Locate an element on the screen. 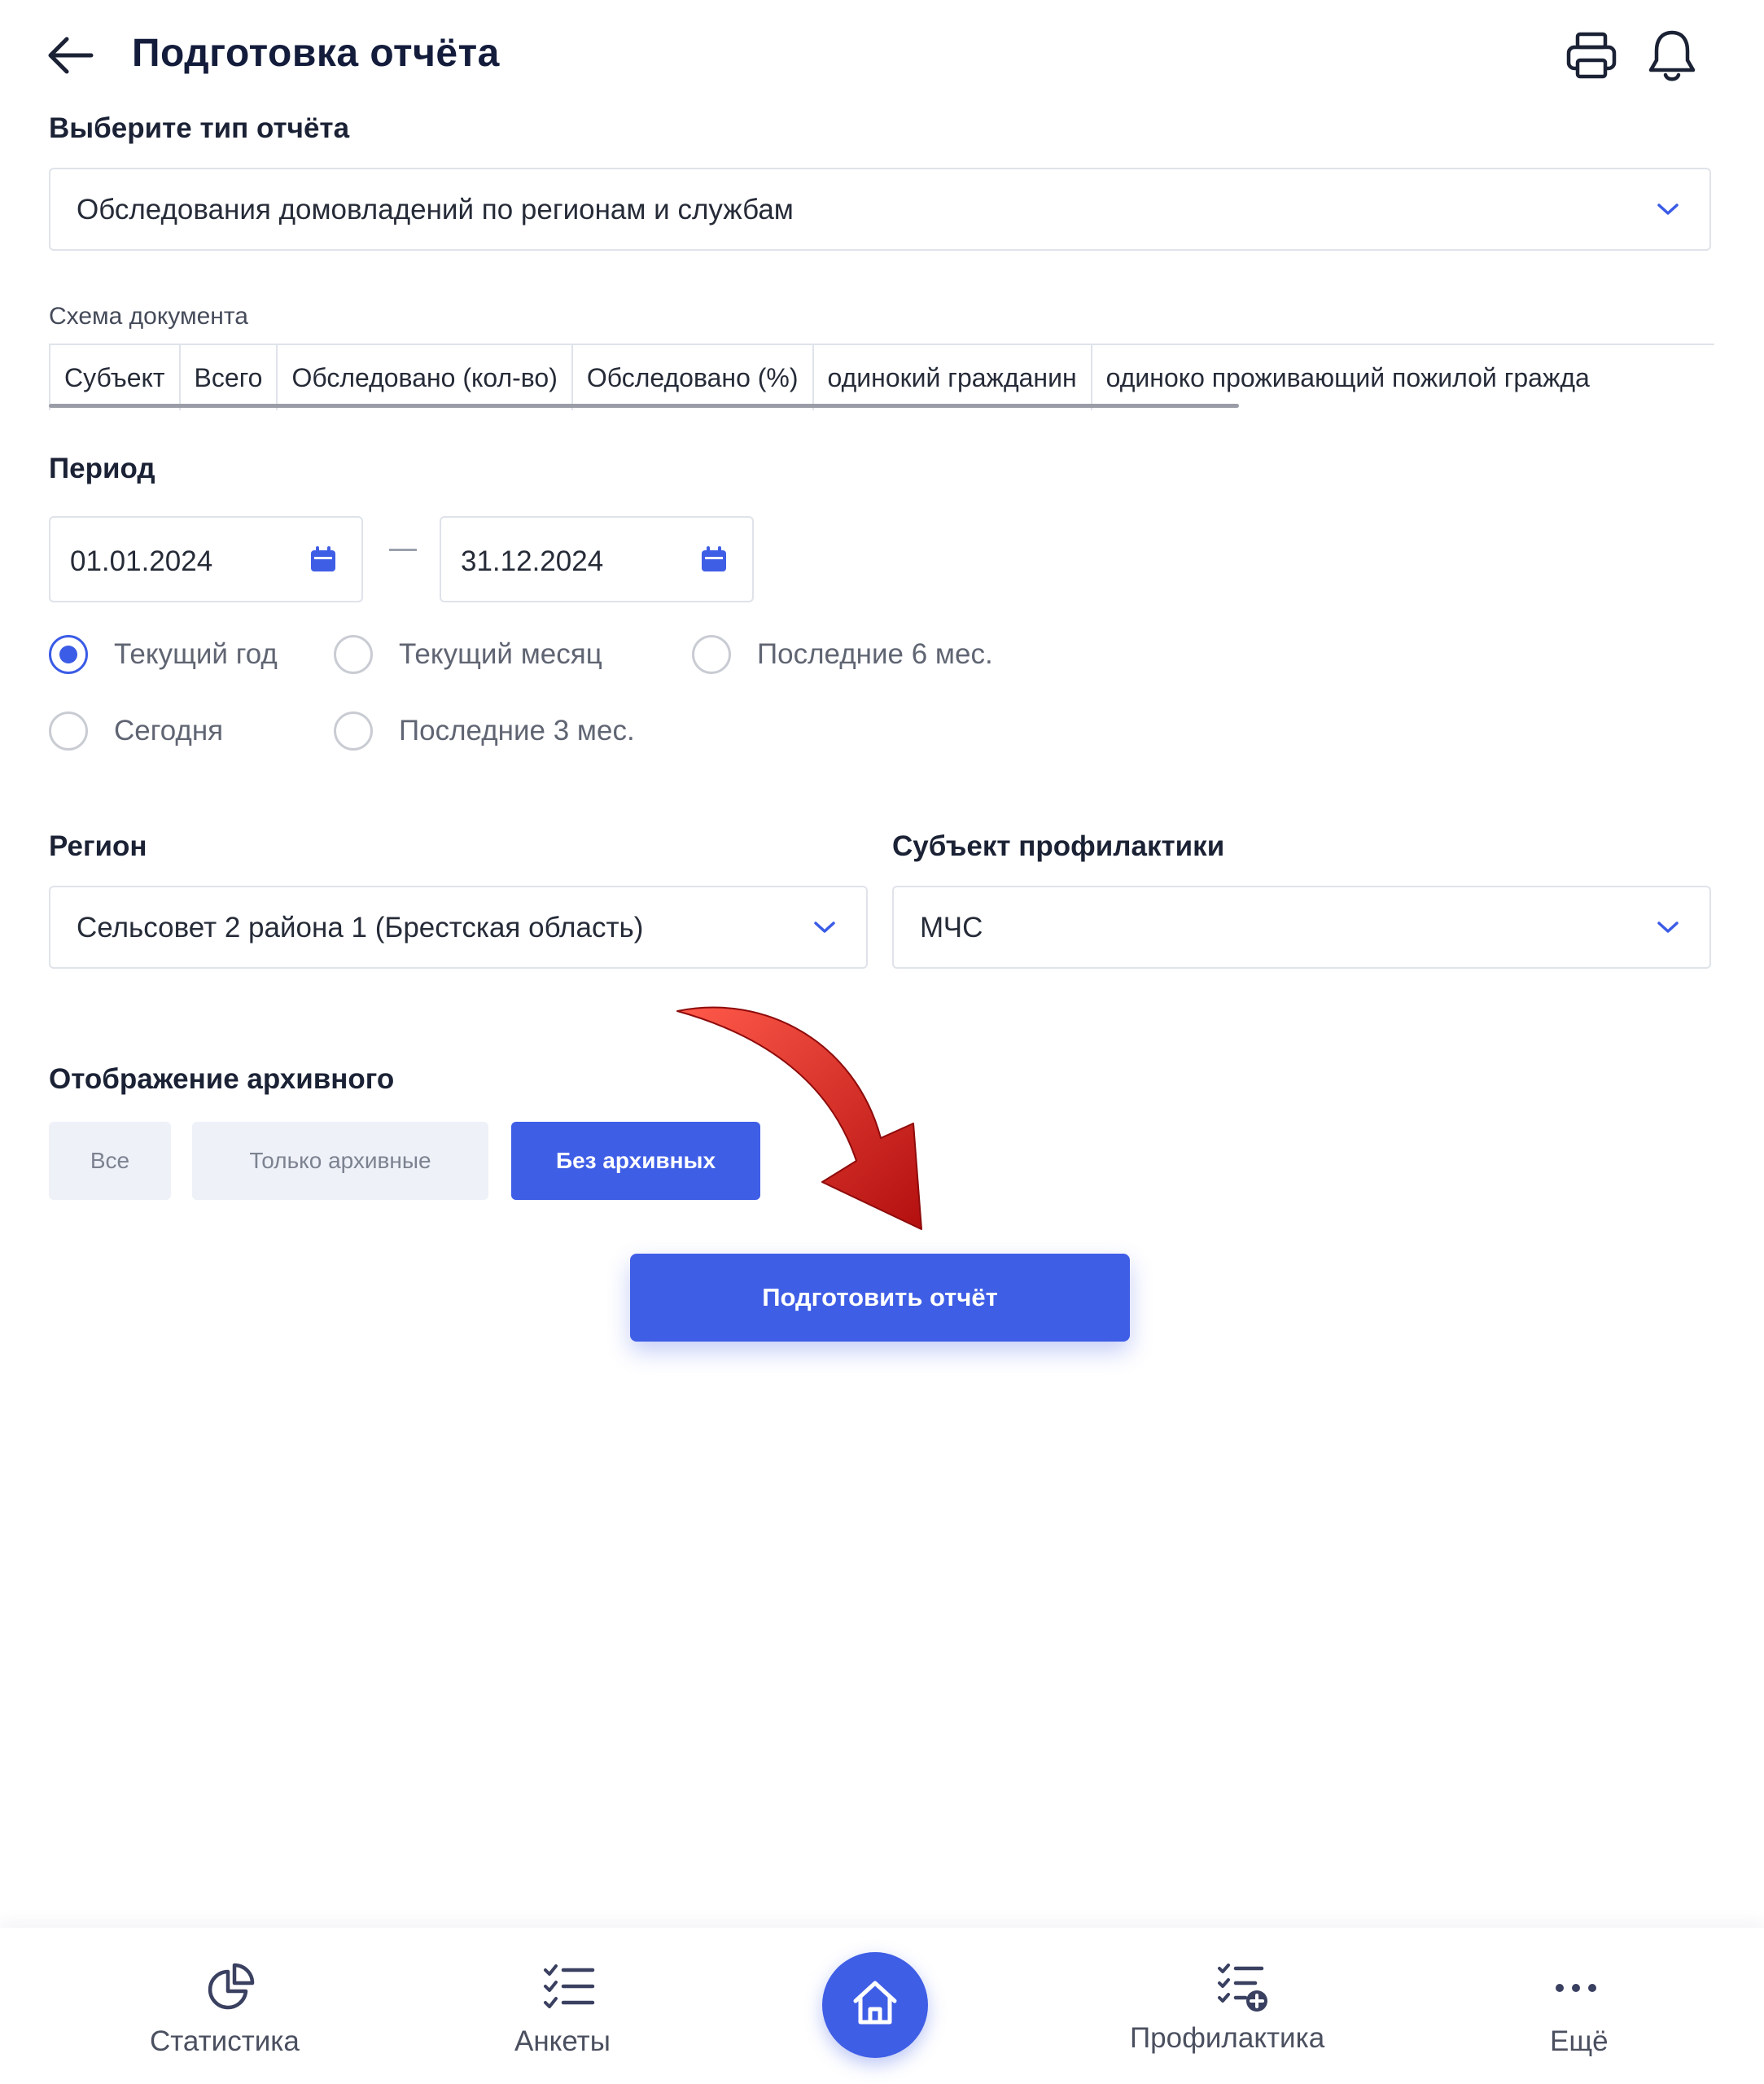 The image size is (1764, 2084). schema-scrollbar is located at coordinates (644, 406).